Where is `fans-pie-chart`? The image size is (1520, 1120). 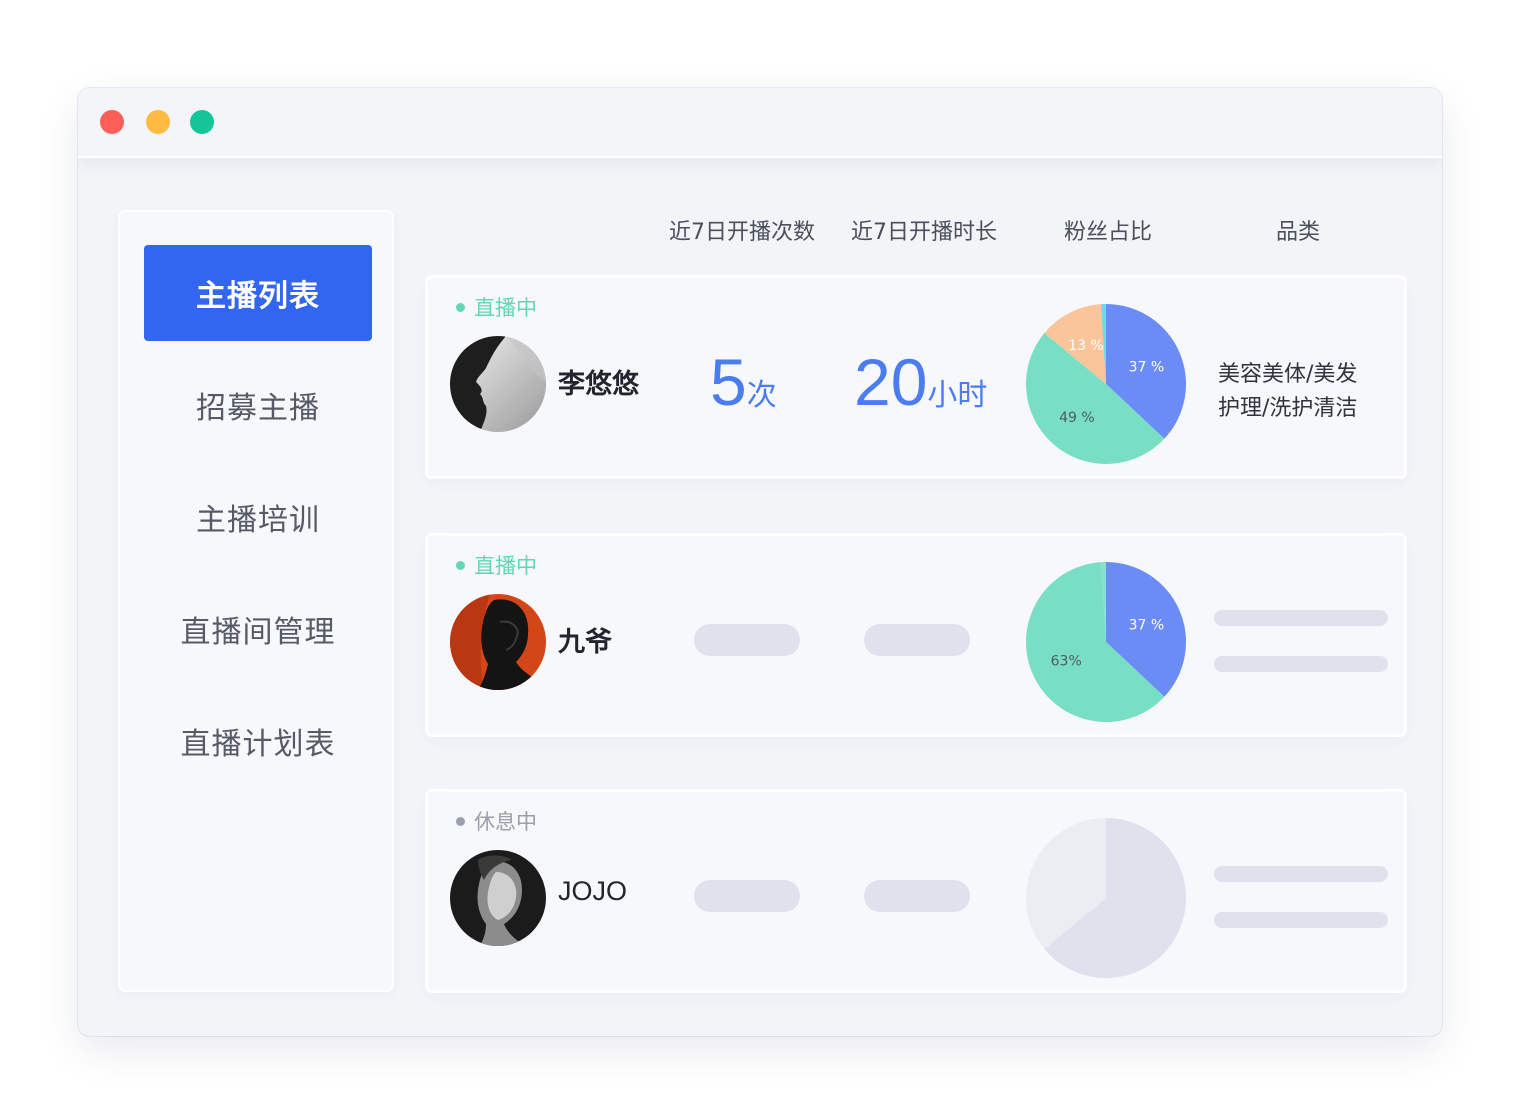
fans-pie-chart is located at coordinates (1106, 898).